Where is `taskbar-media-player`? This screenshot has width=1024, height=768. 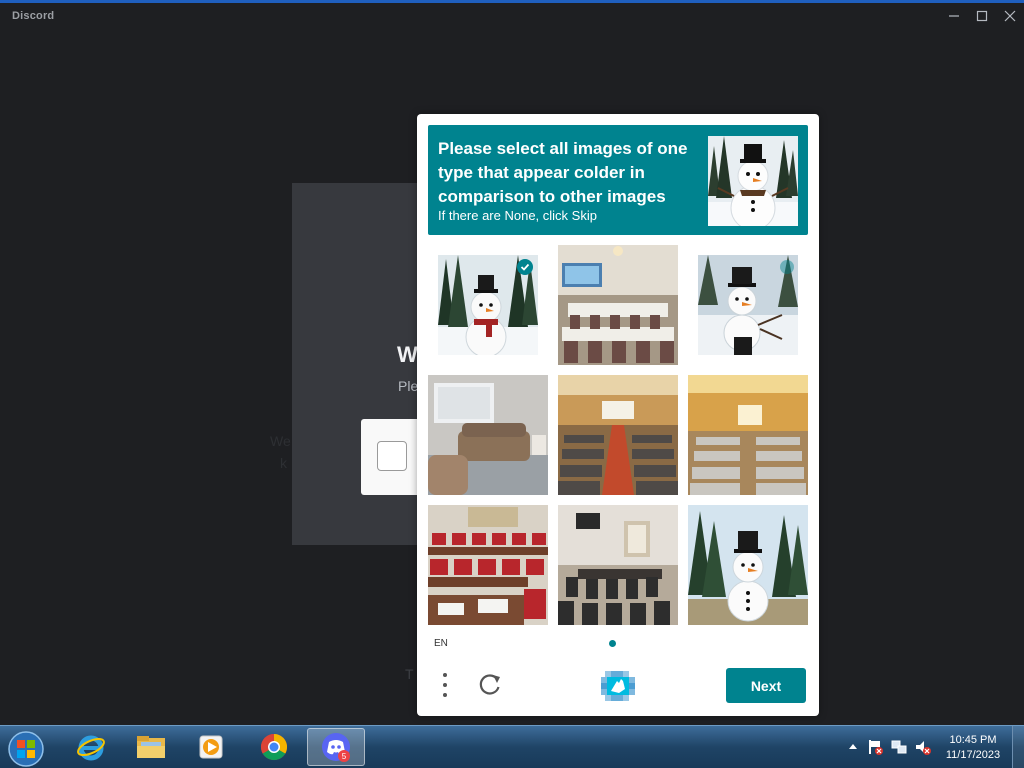 taskbar-media-player is located at coordinates (211, 747).